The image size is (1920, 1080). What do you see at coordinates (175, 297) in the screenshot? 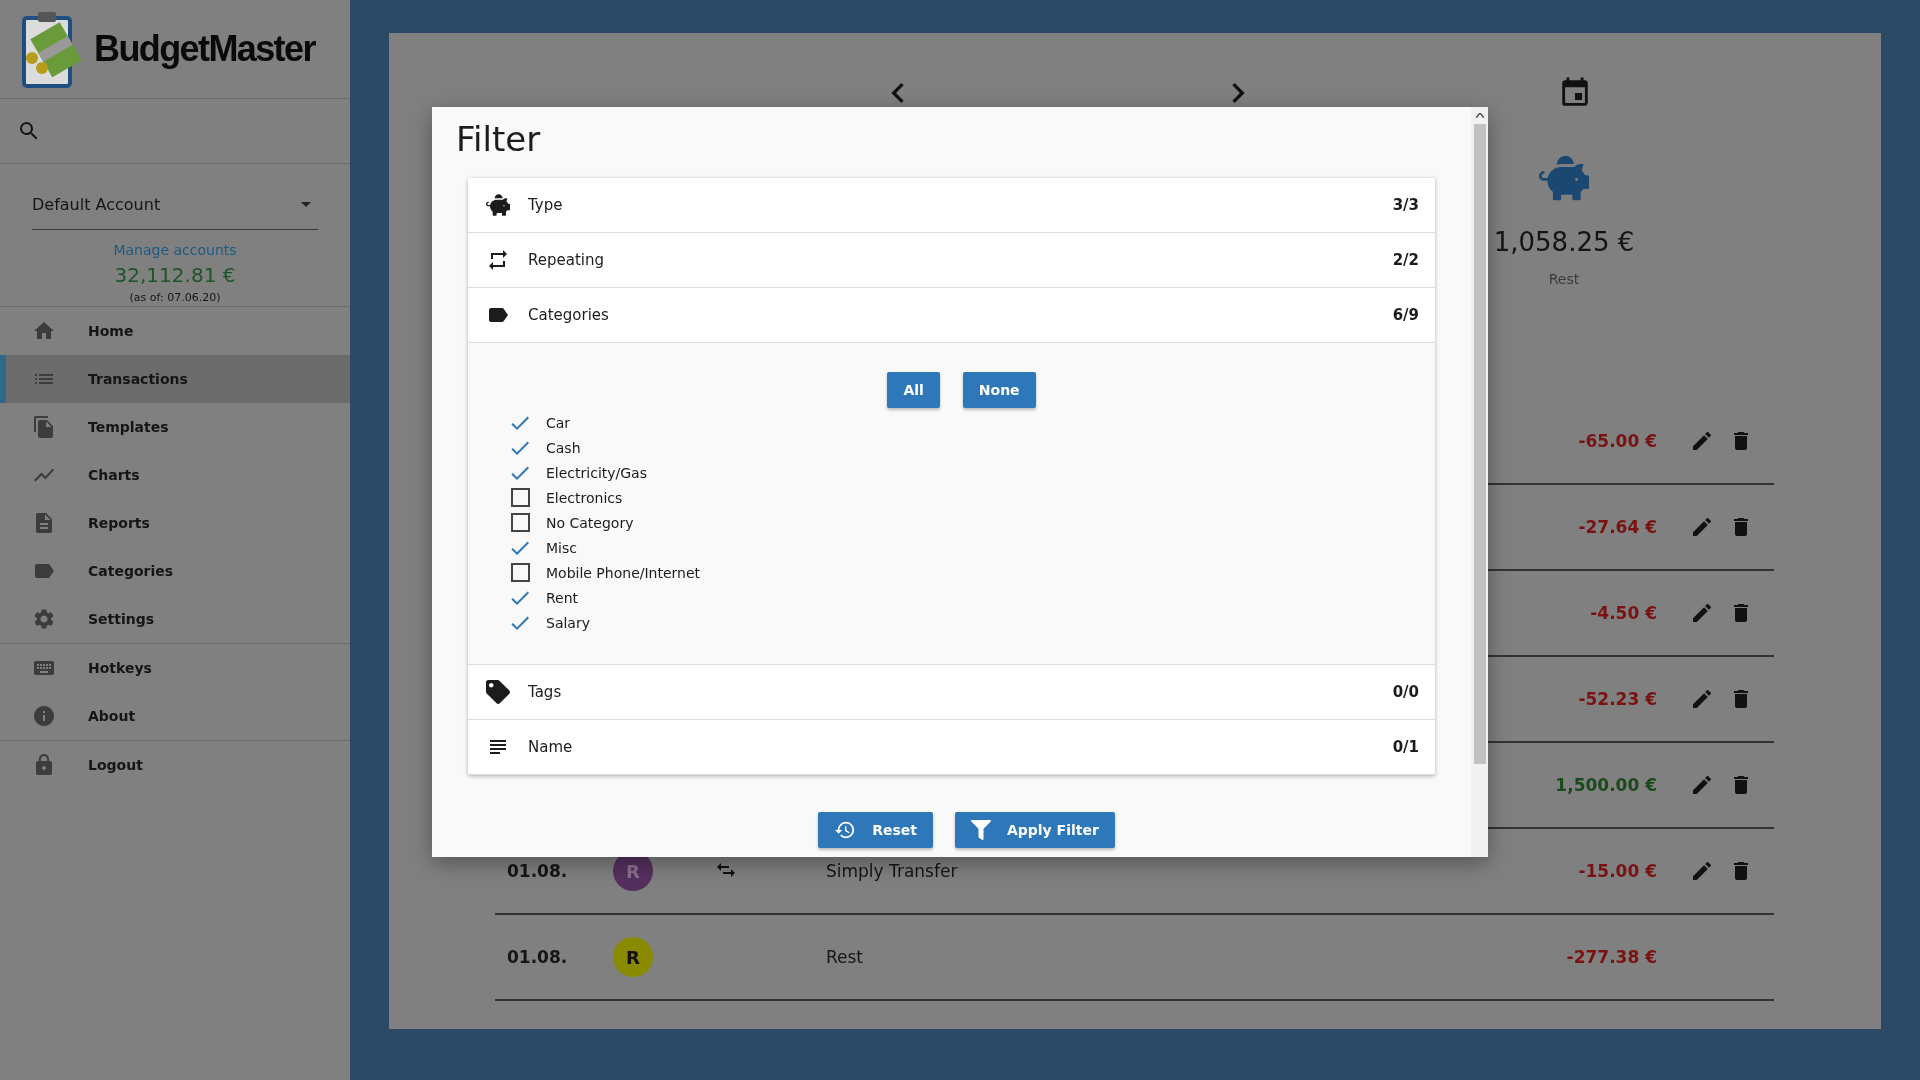
I see `balance-date: (as of: 07.06.20)` at bounding box center [175, 297].